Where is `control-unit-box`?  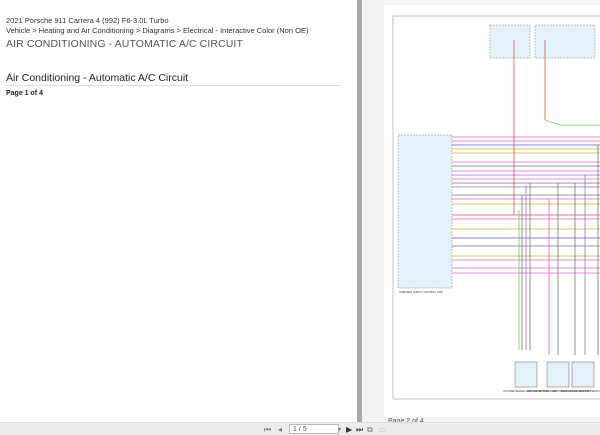 control-unit-box is located at coordinates (425, 211).